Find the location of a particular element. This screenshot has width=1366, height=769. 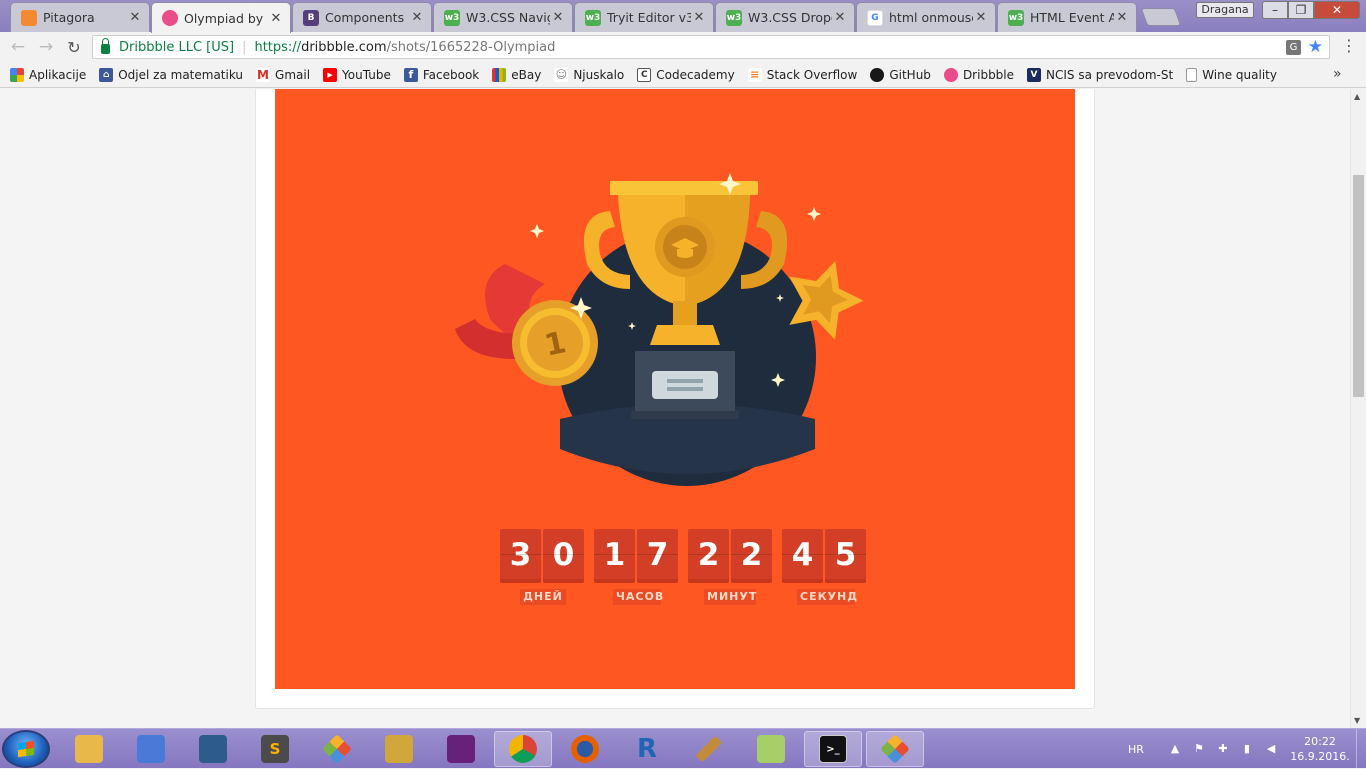

scrollbar-thumb is located at coordinates (1358, 286).